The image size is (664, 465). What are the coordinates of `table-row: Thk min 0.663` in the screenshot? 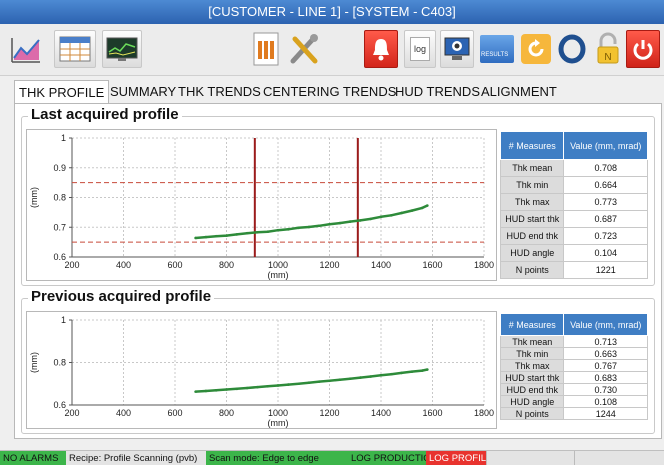 It's located at (573, 353).